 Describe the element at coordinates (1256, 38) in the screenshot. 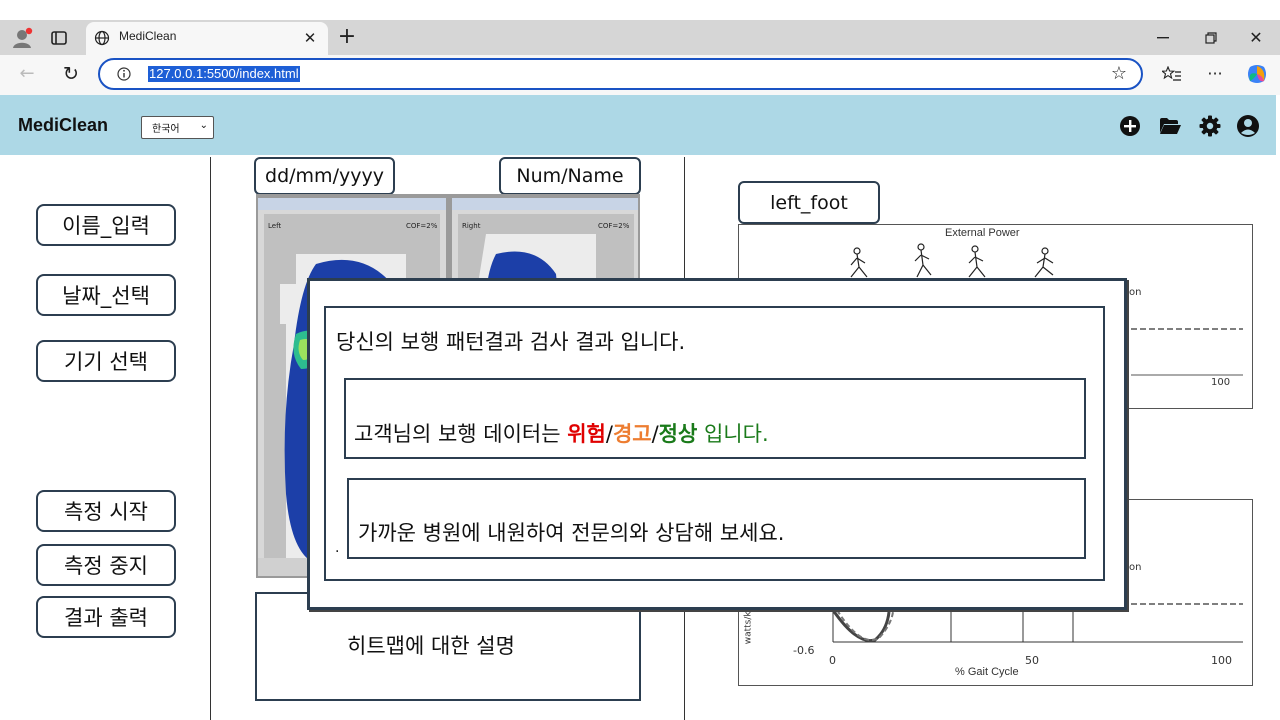

I see `close-window-icon: ✕` at that location.